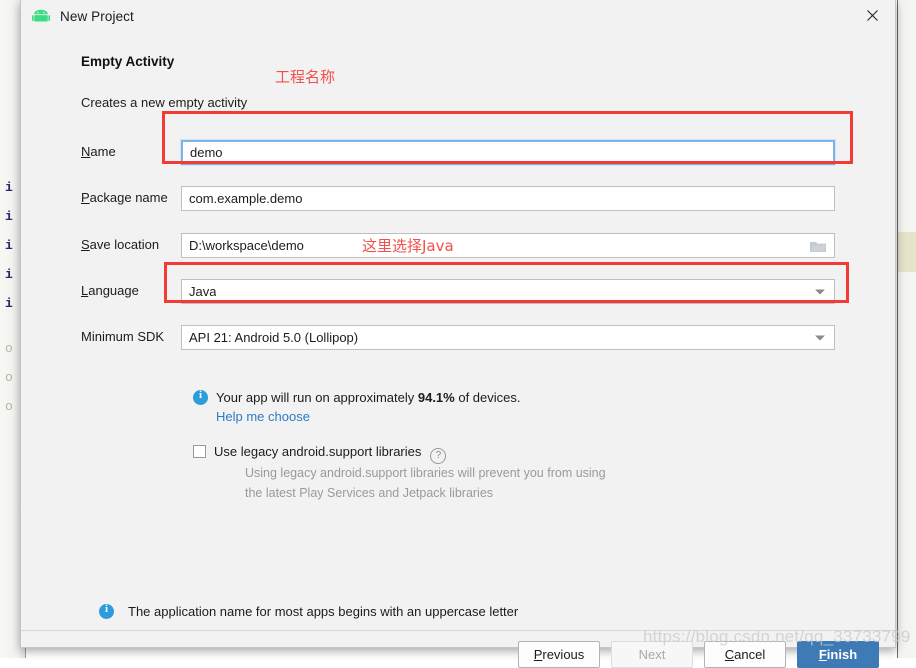 This screenshot has height=668, width=916. I want to click on help-me-choose-link: Help me choose, so click(263, 416).